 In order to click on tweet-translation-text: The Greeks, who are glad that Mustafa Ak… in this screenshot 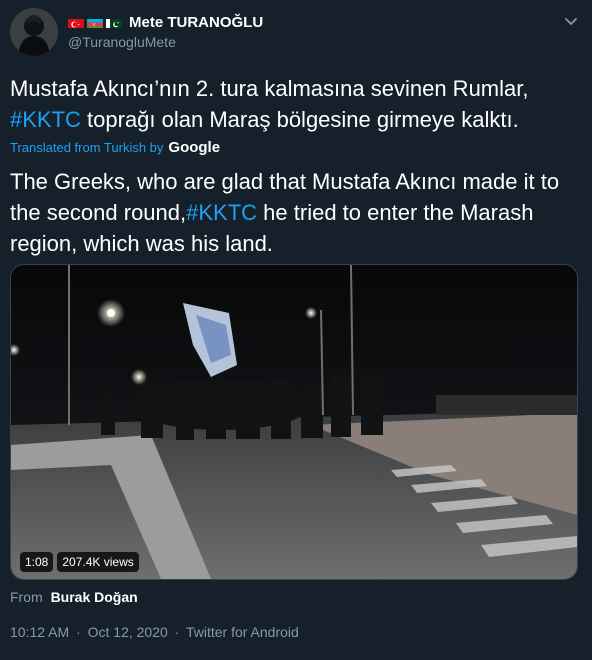, I will do `click(295, 212)`.